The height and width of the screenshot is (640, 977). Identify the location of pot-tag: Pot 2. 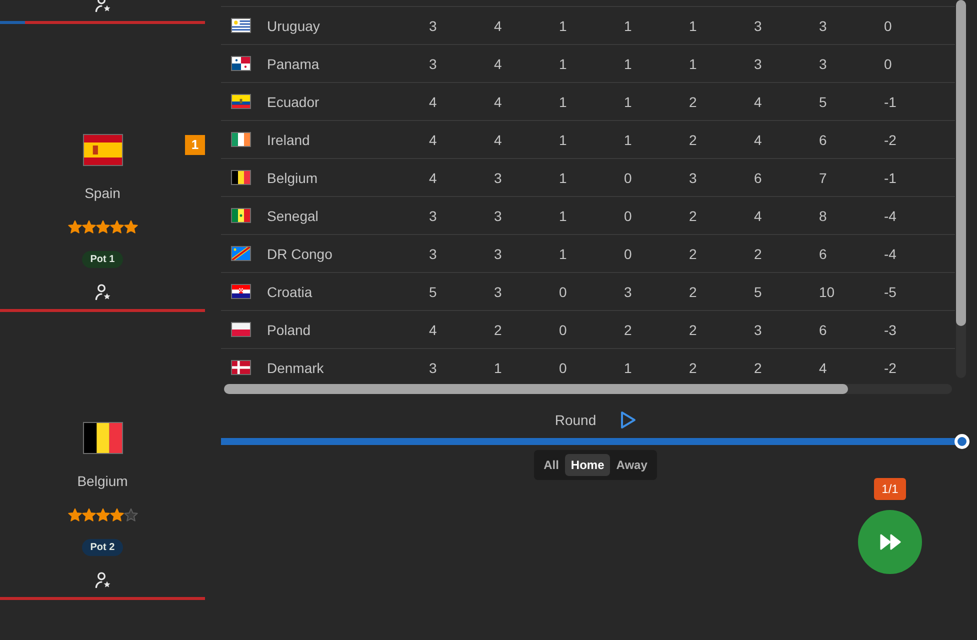
(102, 547).